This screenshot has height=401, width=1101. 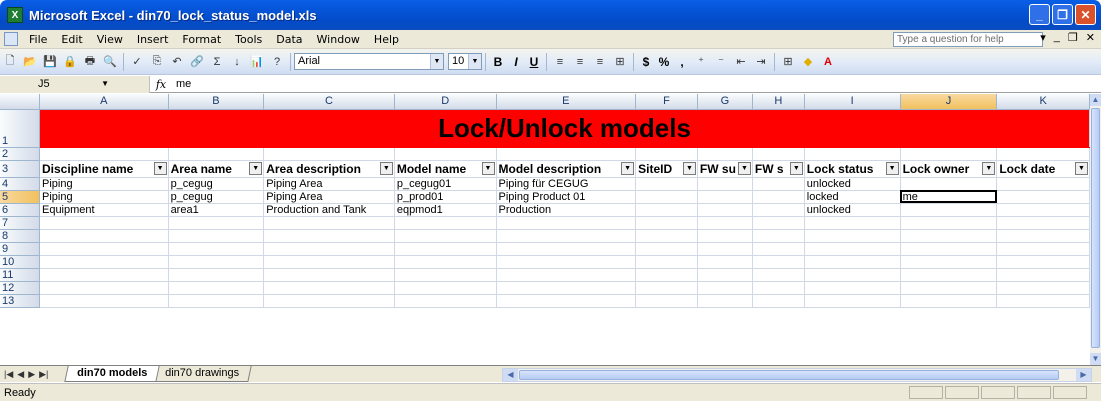 I want to click on scroll-right-icon: ▶, so click(x=1083, y=375).